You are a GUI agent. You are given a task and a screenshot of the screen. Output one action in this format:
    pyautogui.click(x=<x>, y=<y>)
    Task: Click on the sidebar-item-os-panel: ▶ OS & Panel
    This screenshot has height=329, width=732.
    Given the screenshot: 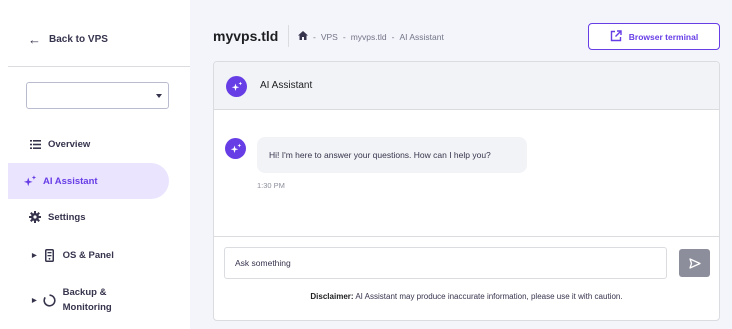 What is the action you would take?
    pyautogui.click(x=88, y=255)
    